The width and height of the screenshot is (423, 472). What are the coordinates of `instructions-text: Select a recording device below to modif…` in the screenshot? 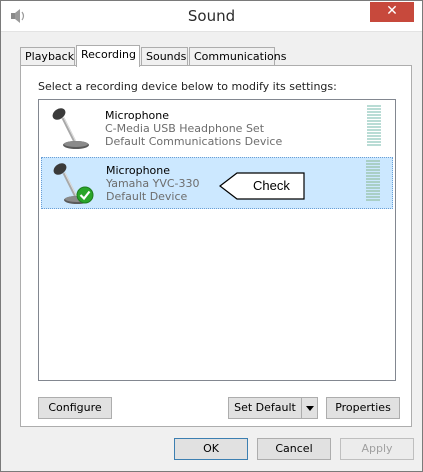 It's located at (187, 86).